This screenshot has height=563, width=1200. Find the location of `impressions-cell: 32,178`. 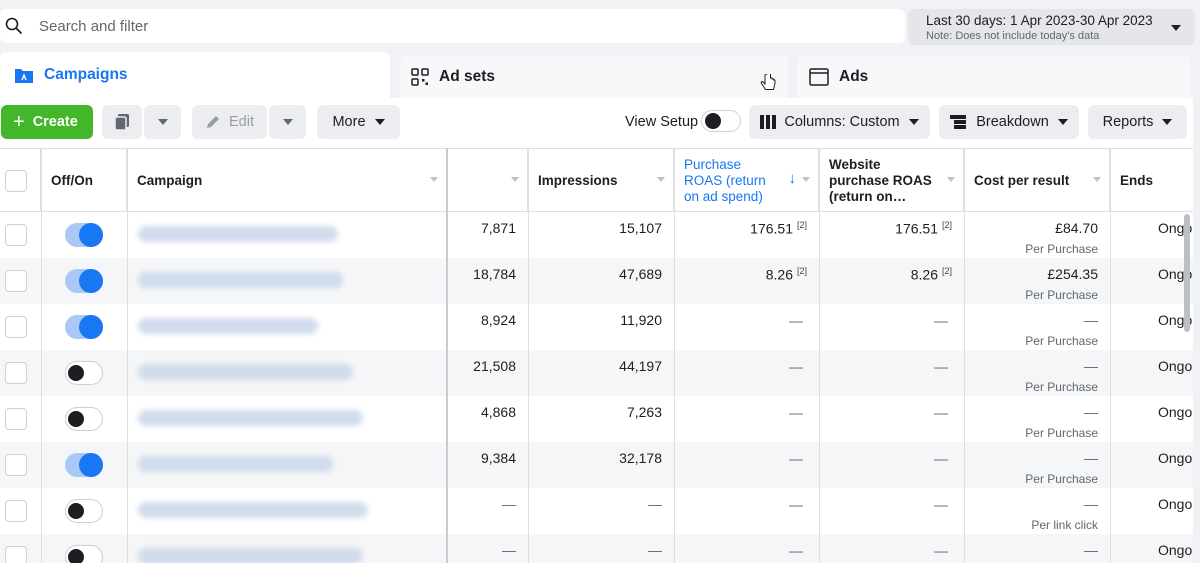

impressions-cell: 32,178 is located at coordinates (640, 458).